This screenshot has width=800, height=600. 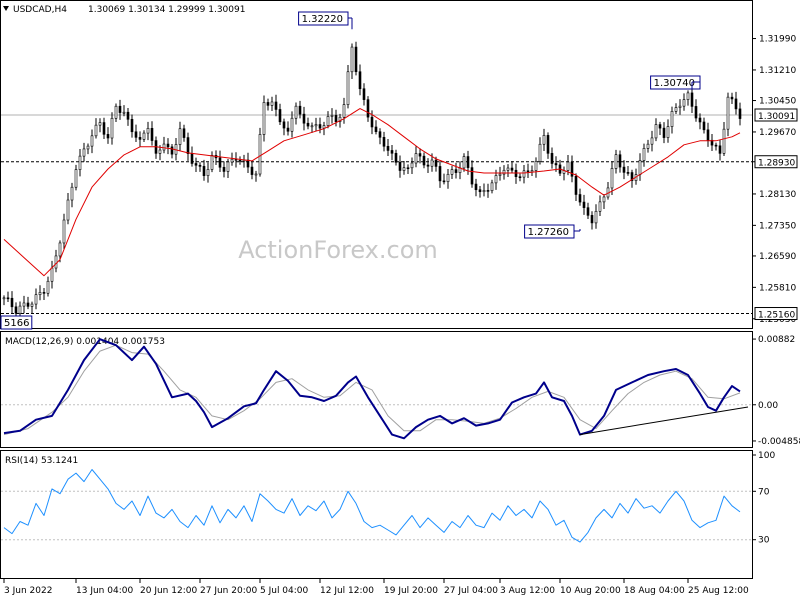 I want to click on level-price-label: 1.25160, so click(x=776, y=316).